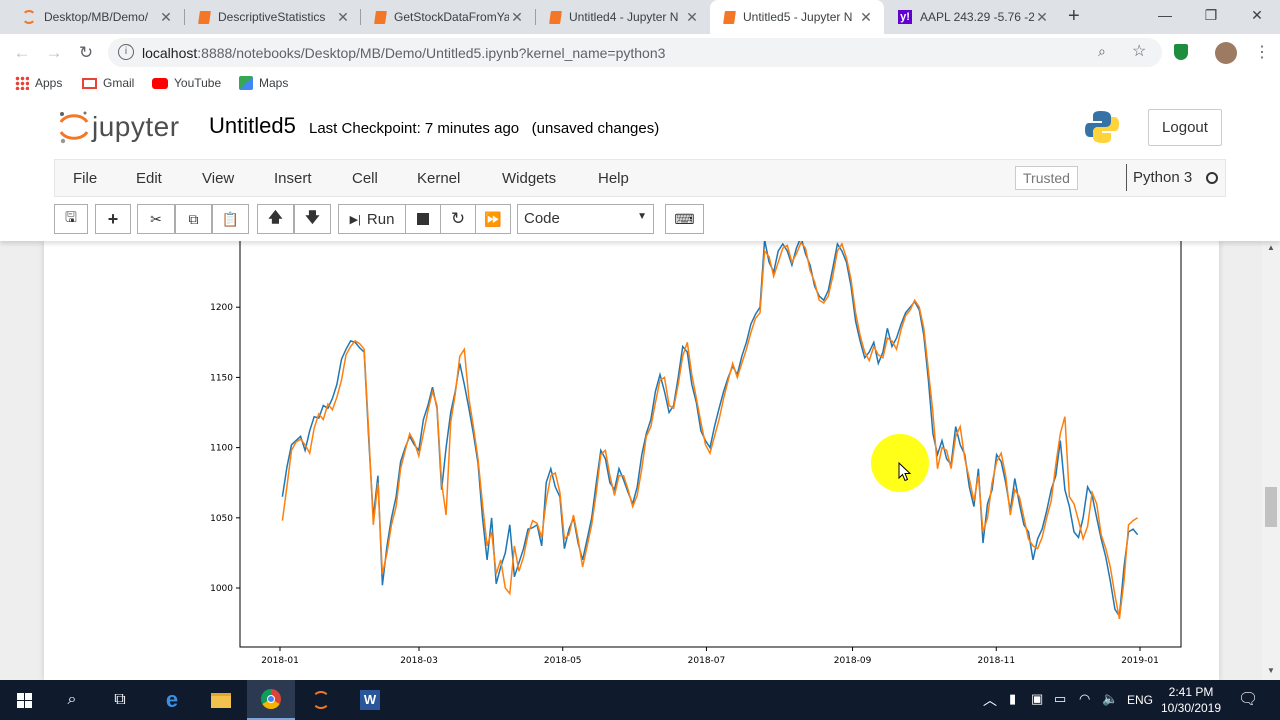 The width and height of the screenshot is (1280, 720). I want to click on browser-menu-icon: ⋮, so click(1262, 52).